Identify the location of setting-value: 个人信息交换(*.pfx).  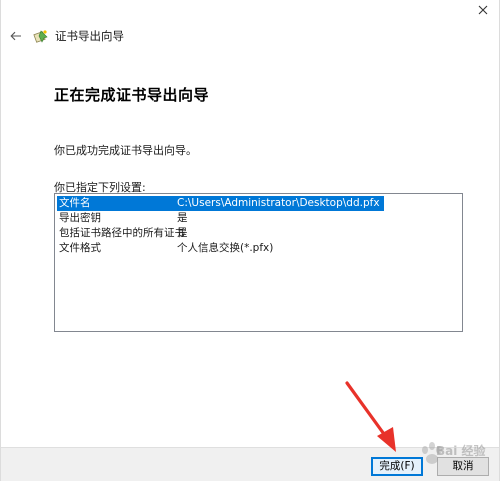
(225, 248).